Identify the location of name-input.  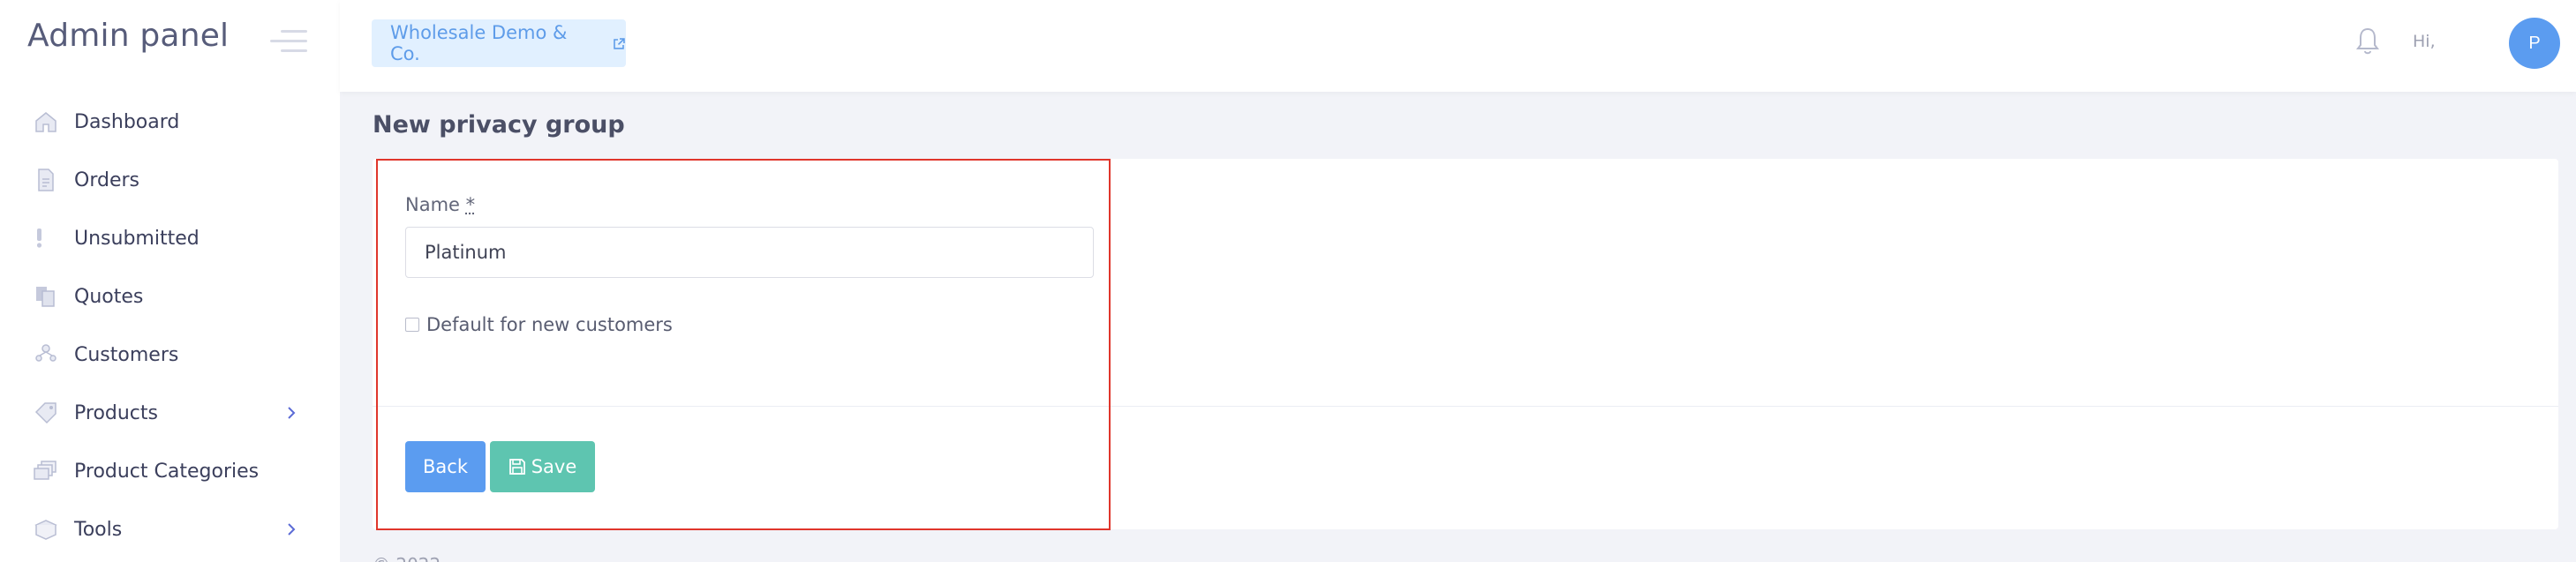
(750, 252).